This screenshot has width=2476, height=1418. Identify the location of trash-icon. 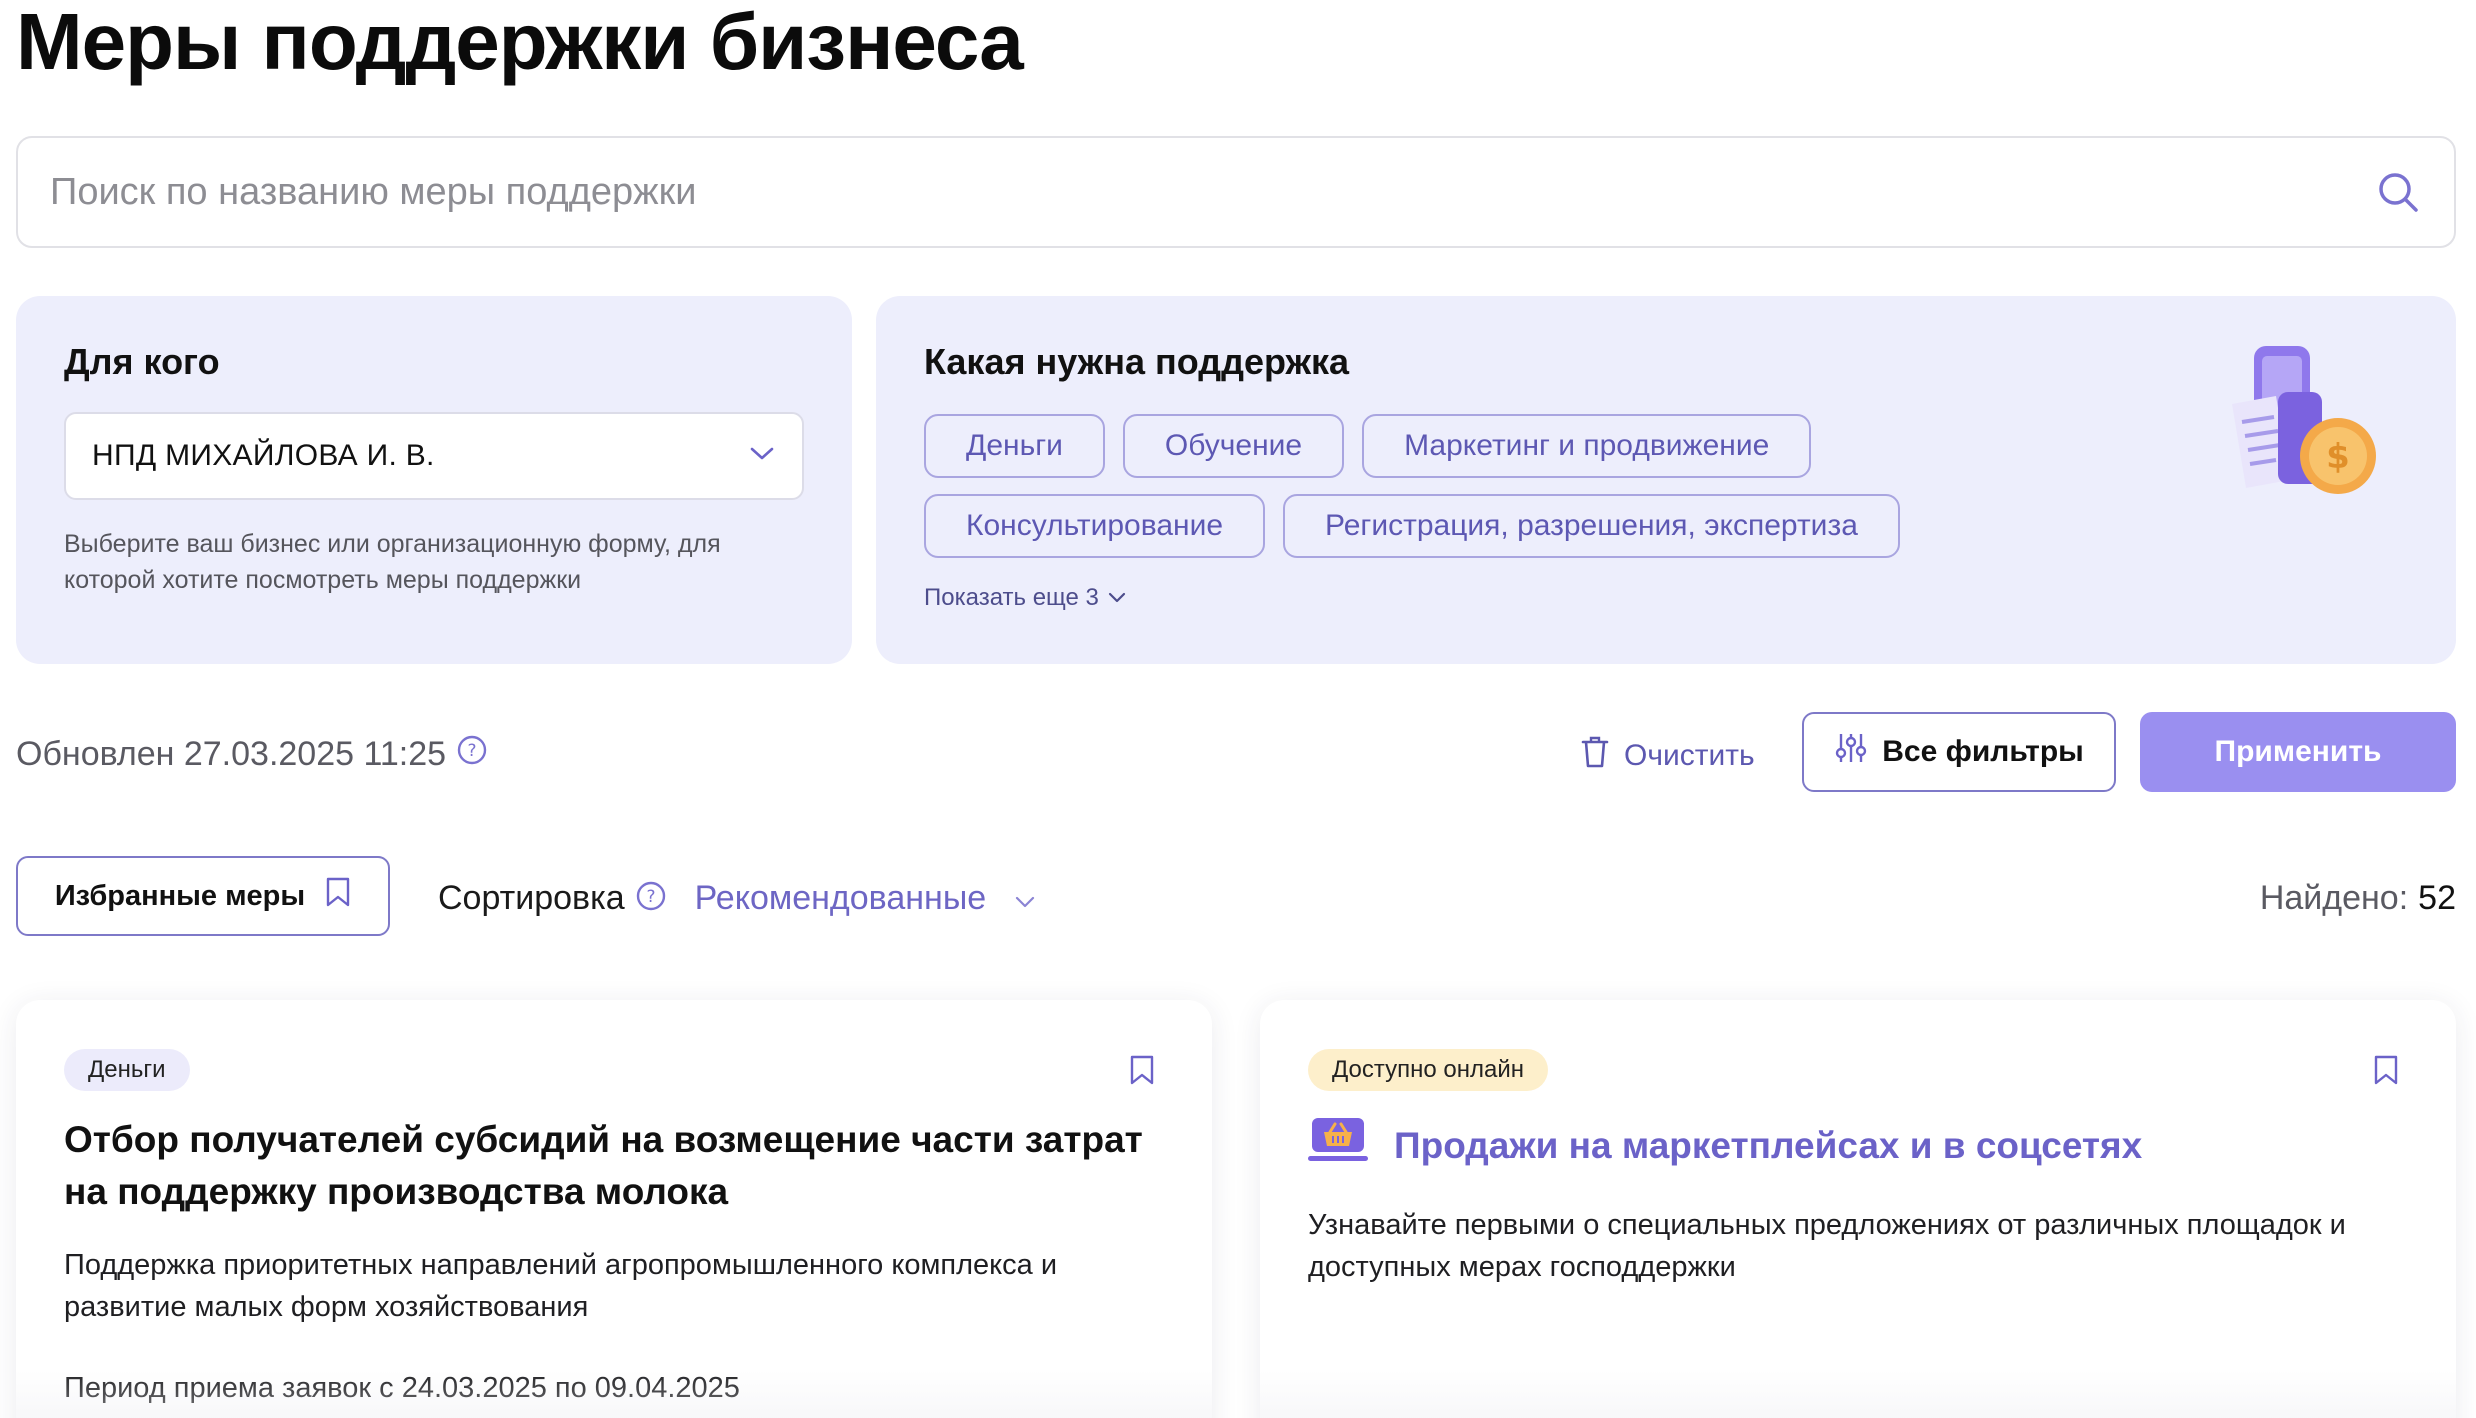
(1595, 756).